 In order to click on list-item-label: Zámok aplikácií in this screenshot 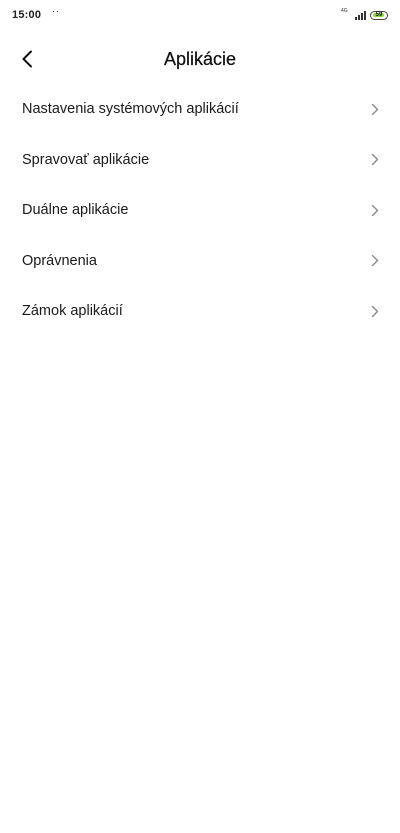, I will do `click(72, 311)`.